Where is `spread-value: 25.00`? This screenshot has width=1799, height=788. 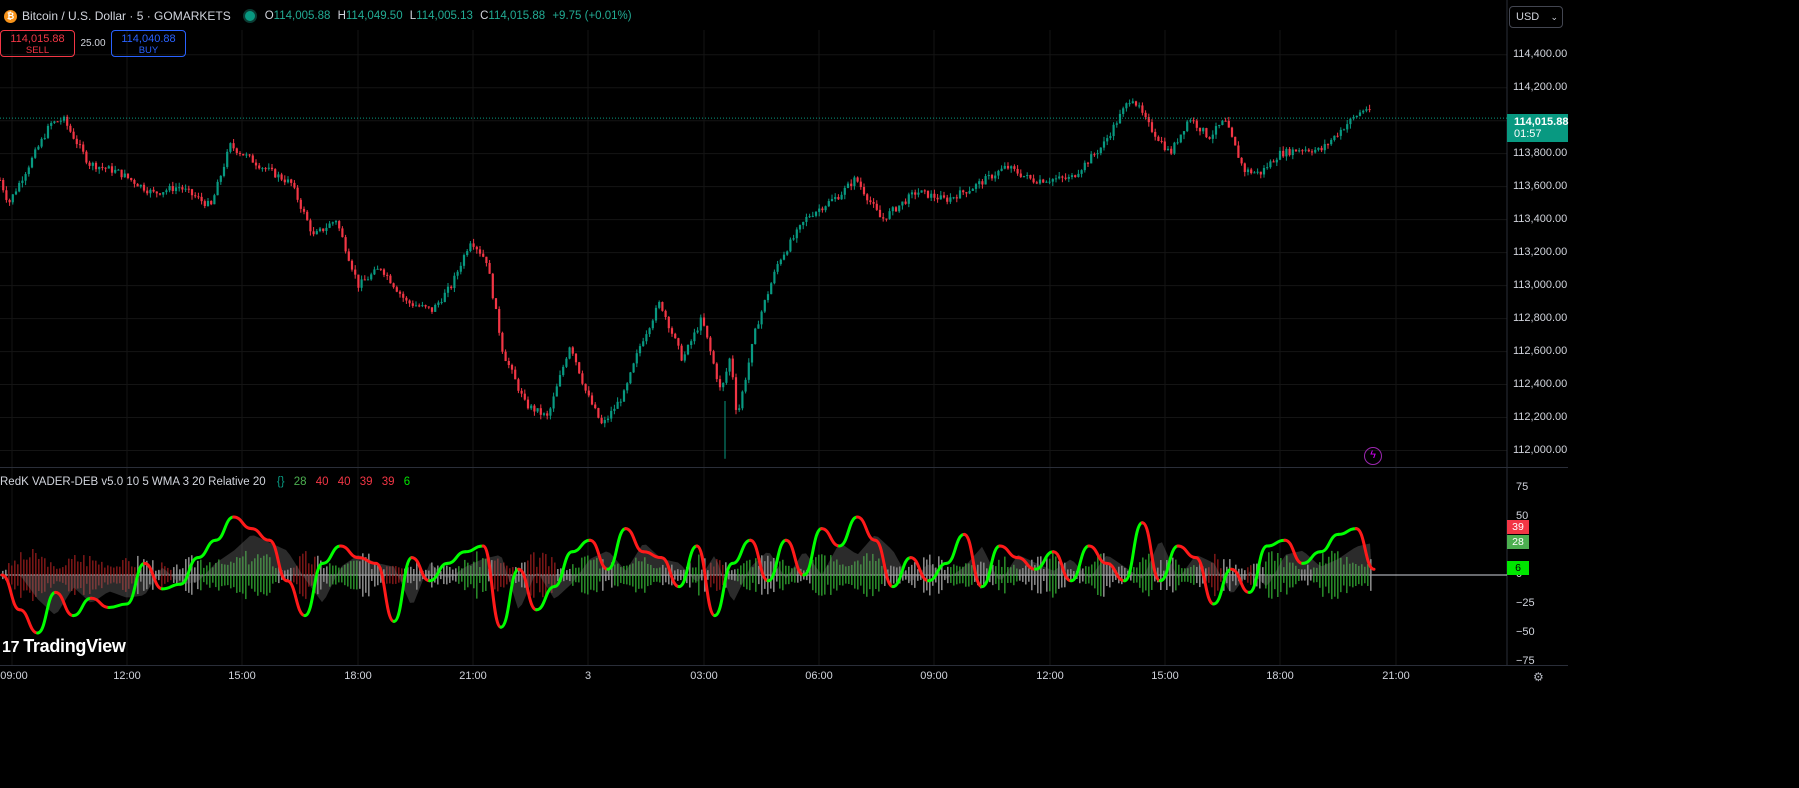 spread-value: 25.00 is located at coordinates (93, 43).